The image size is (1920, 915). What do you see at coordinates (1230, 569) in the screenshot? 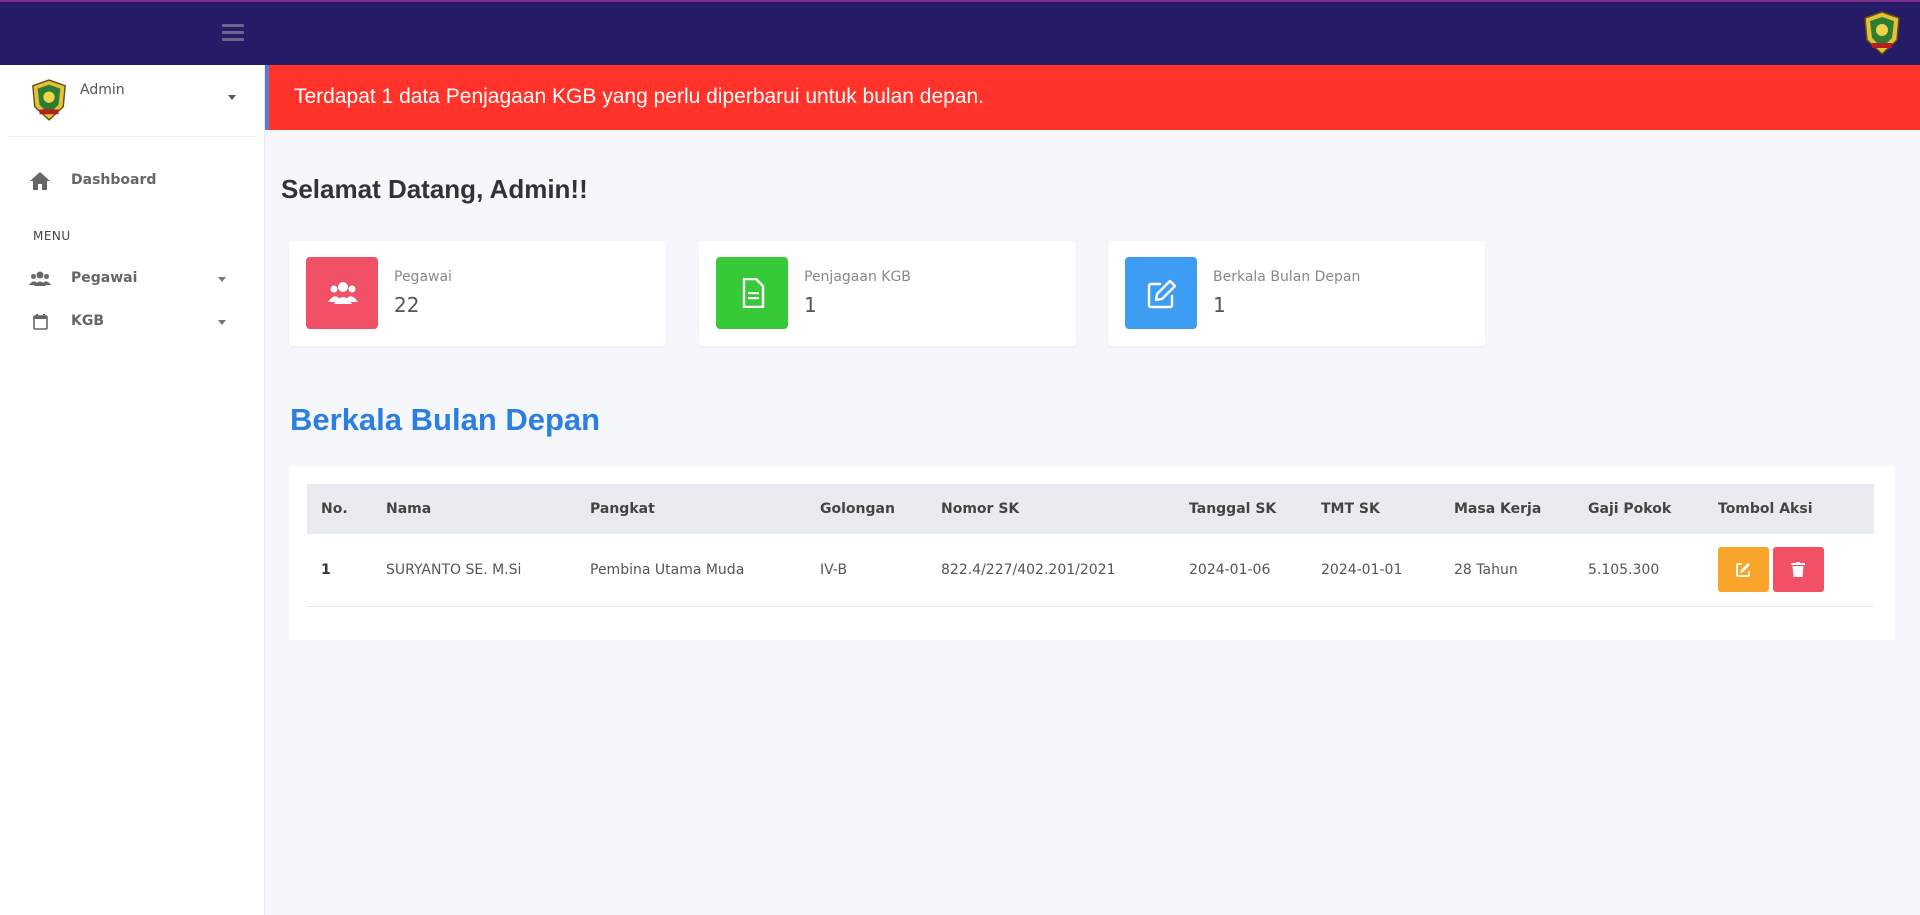
I see `cell-tanggal-sk: 2024-01-06` at bounding box center [1230, 569].